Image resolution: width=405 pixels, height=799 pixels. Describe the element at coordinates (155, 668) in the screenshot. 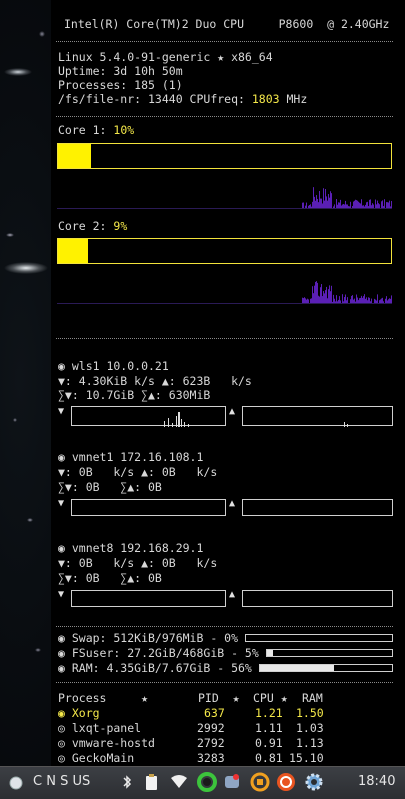

I see `ram-usage-text: ◉ RAM: 4.35GiB/7.67GiB - 56%` at that location.